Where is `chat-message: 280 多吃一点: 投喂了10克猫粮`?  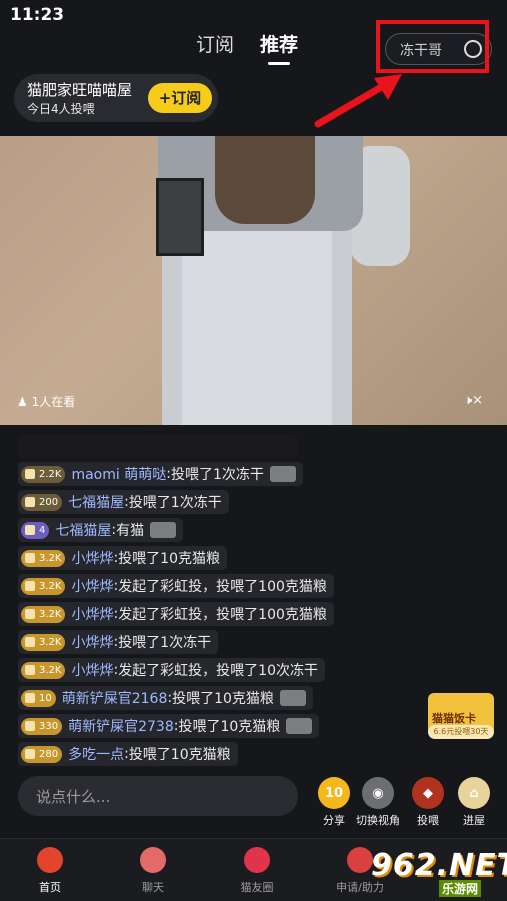 chat-message: 280 多吃一点: 投喂了10克猫粮 is located at coordinates (128, 754).